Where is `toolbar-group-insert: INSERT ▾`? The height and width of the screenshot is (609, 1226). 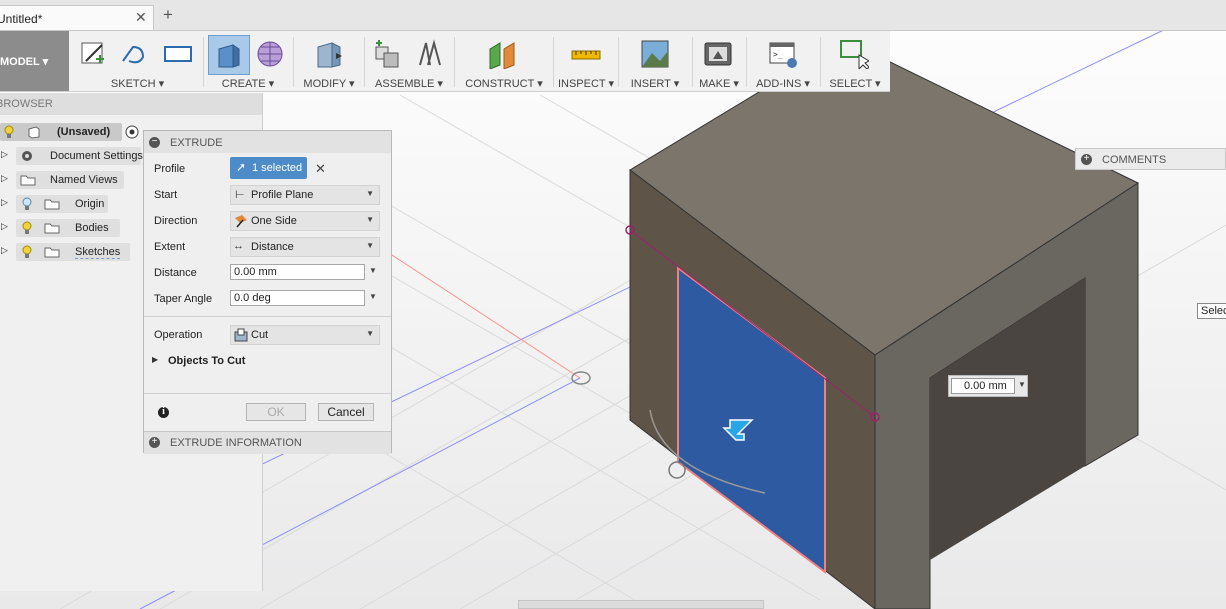
toolbar-group-insert: INSERT ▾ is located at coordinates (655, 61).